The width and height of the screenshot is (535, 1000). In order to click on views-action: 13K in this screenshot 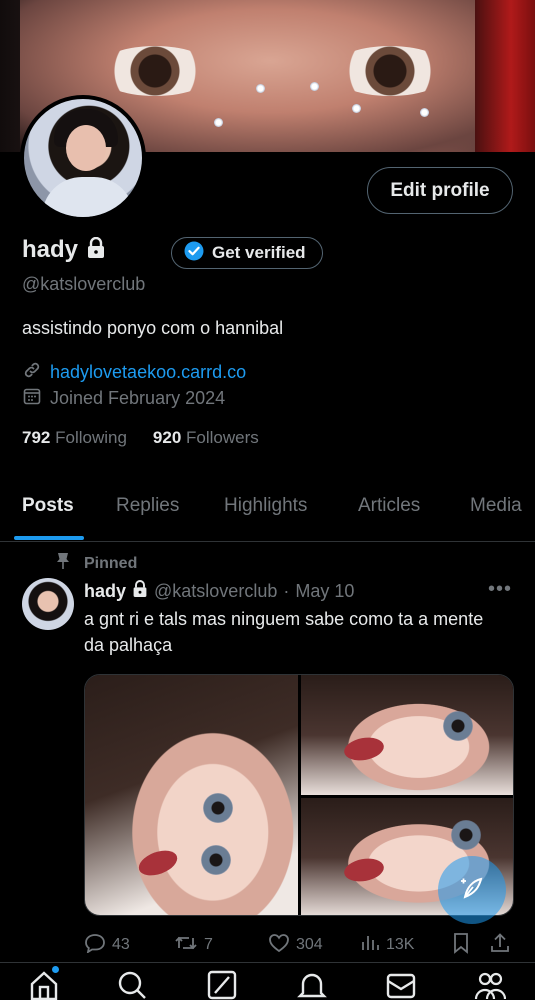, I will do `click(387, 945)`.